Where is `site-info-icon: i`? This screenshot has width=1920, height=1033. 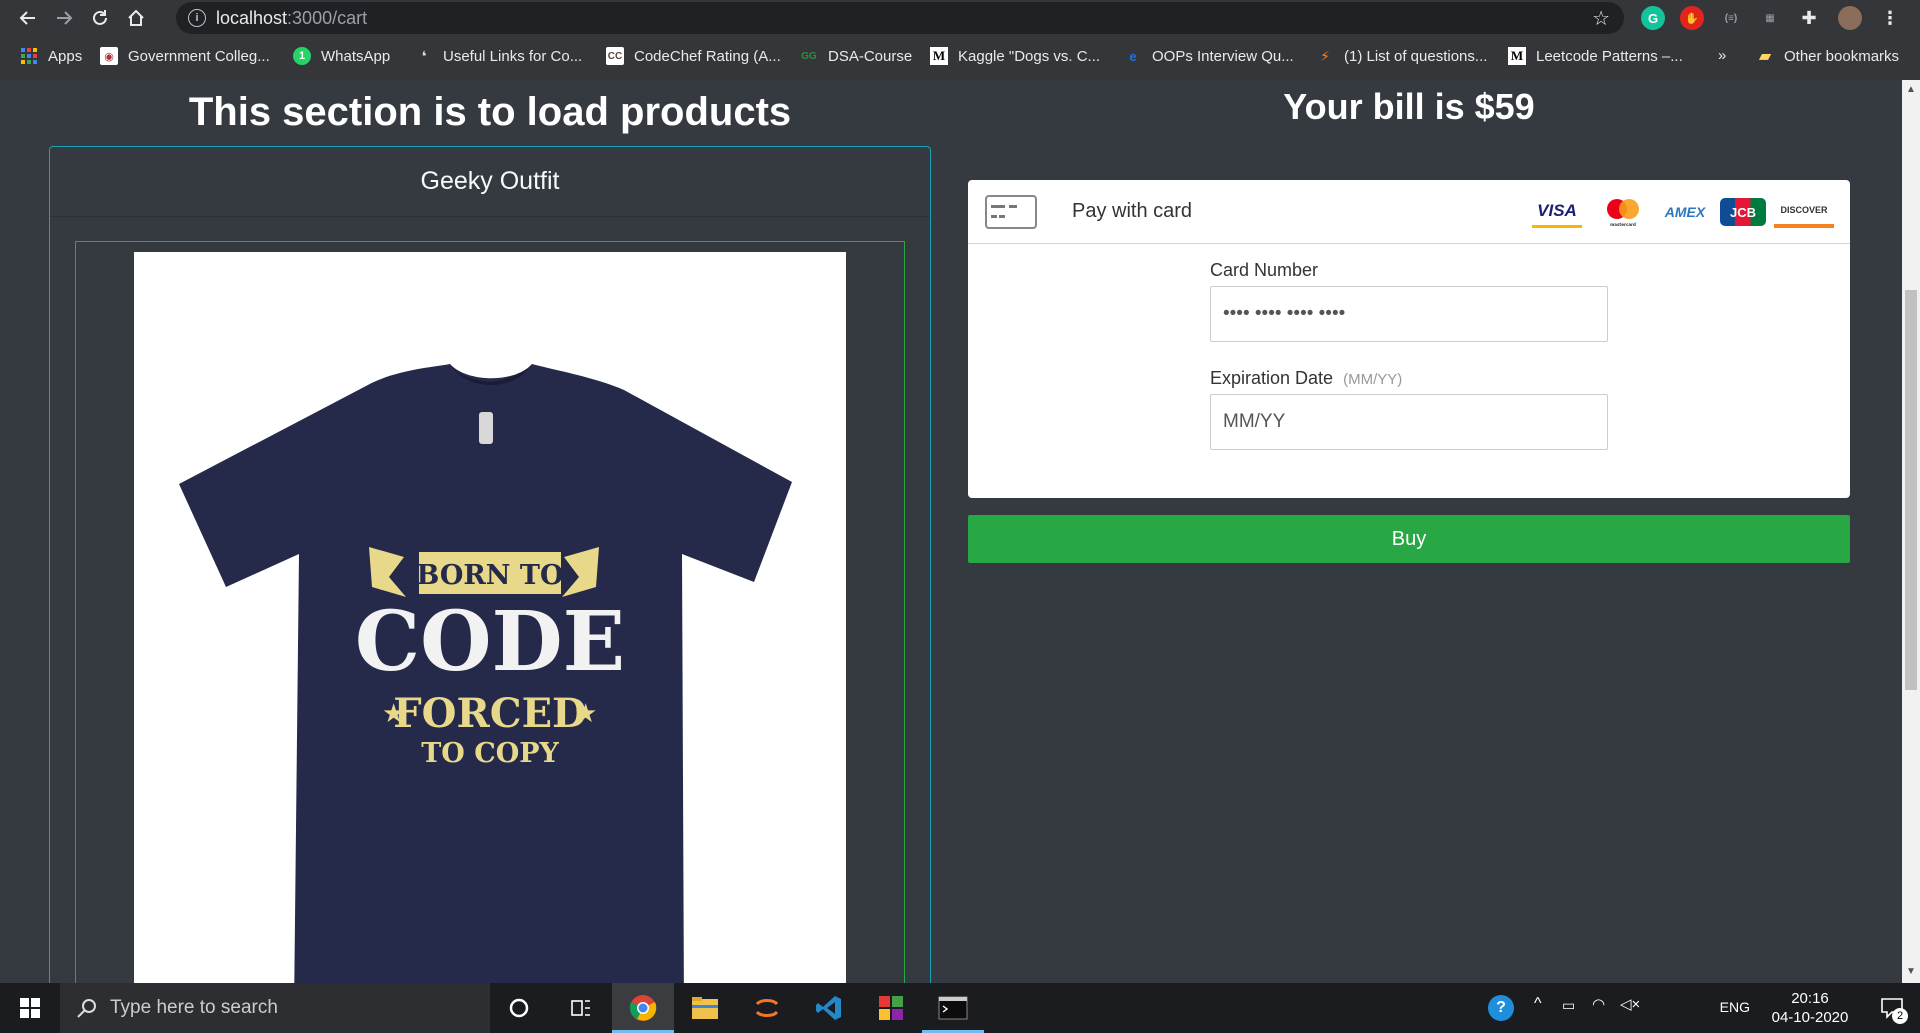
site-info-icon: i is located at coordinates (197, 18).